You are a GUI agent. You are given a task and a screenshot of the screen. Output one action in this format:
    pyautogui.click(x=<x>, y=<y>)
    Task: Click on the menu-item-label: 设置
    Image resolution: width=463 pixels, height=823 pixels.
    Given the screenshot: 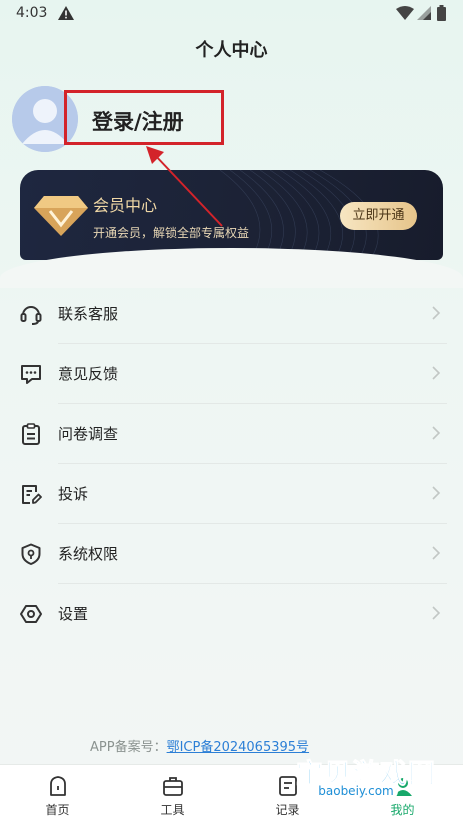 What is the action you would take?
    pyautogui.click(x=73, y=614)
    